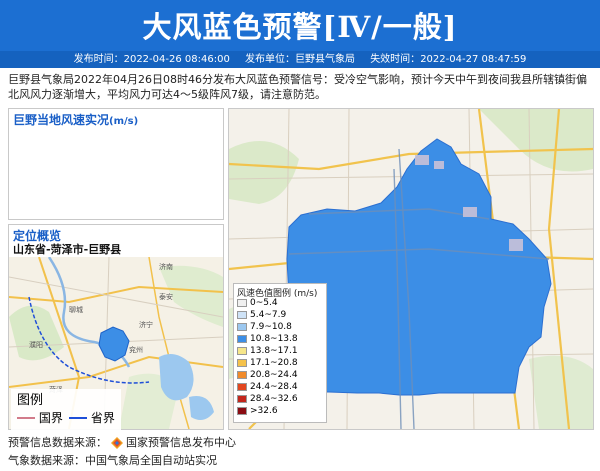 The height and width of the screenshot is (471, 600). I want to click on wind-legend-item: 0~5.4, so click(257, 303).